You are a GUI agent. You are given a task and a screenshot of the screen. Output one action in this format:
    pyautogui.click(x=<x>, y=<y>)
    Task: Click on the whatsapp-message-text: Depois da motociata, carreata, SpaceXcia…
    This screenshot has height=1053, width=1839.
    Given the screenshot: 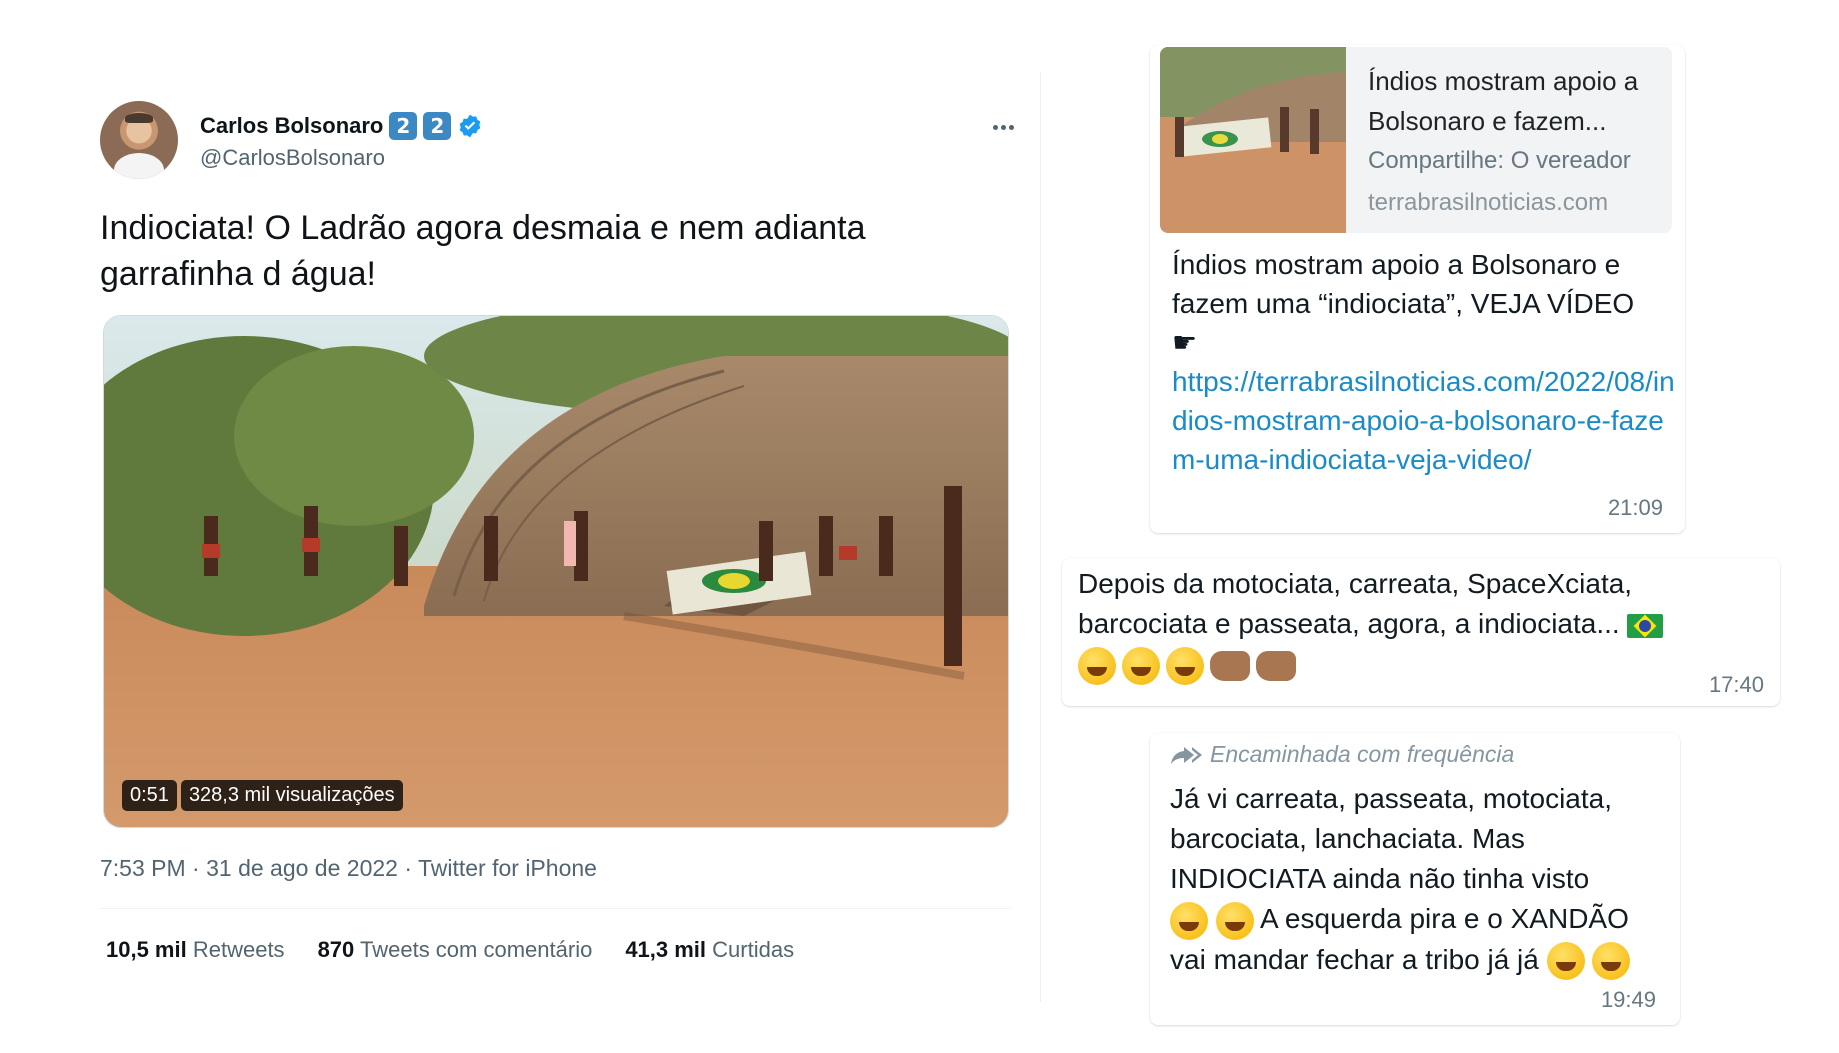 What is the action you would take?
    pyautogui.click(x=1421, y=632)
    